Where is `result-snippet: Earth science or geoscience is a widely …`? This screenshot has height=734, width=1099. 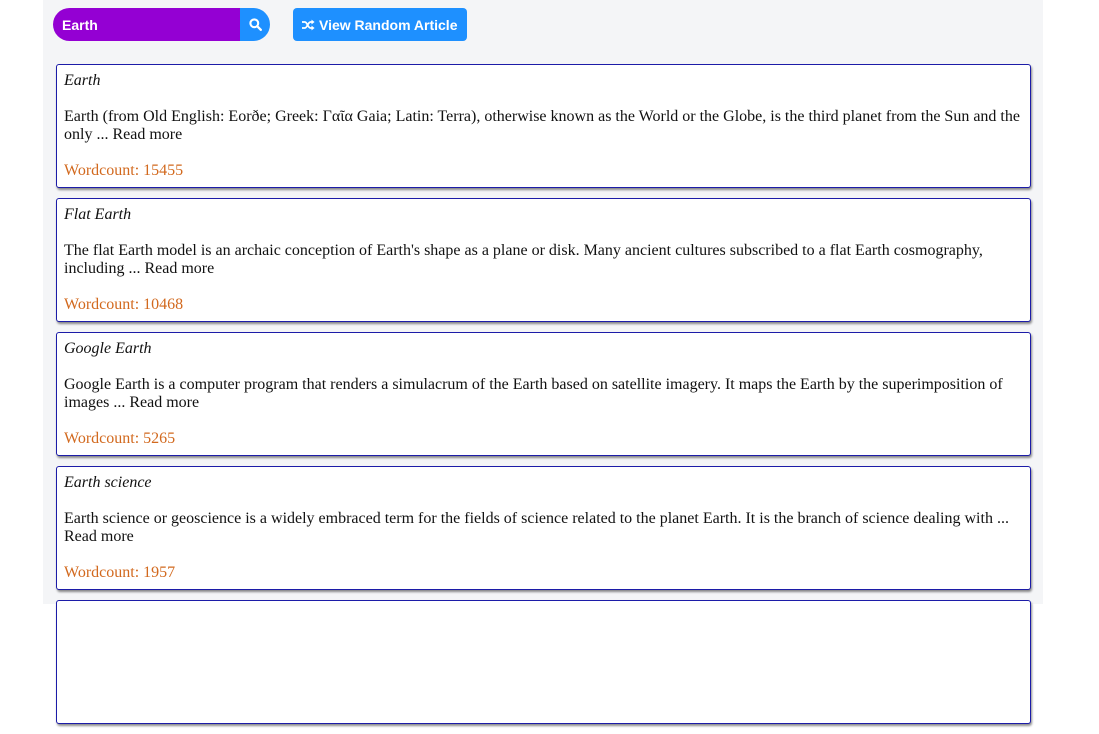
result-snippet: Earth science or geoscience is a widely … is located at coordinates (536, 527).